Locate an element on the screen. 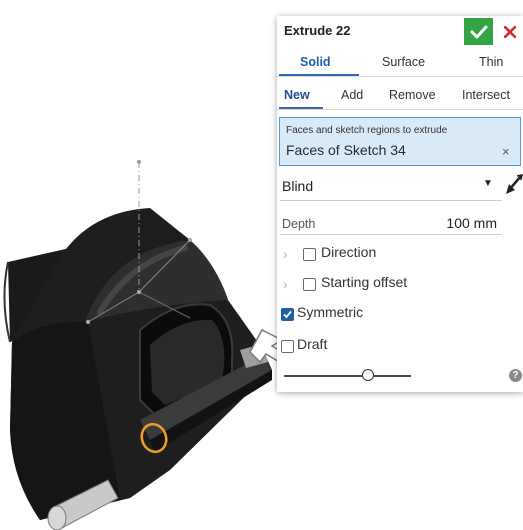 This screenshot has height=530, width=523. ok-button is located at coordinates (478, 31).